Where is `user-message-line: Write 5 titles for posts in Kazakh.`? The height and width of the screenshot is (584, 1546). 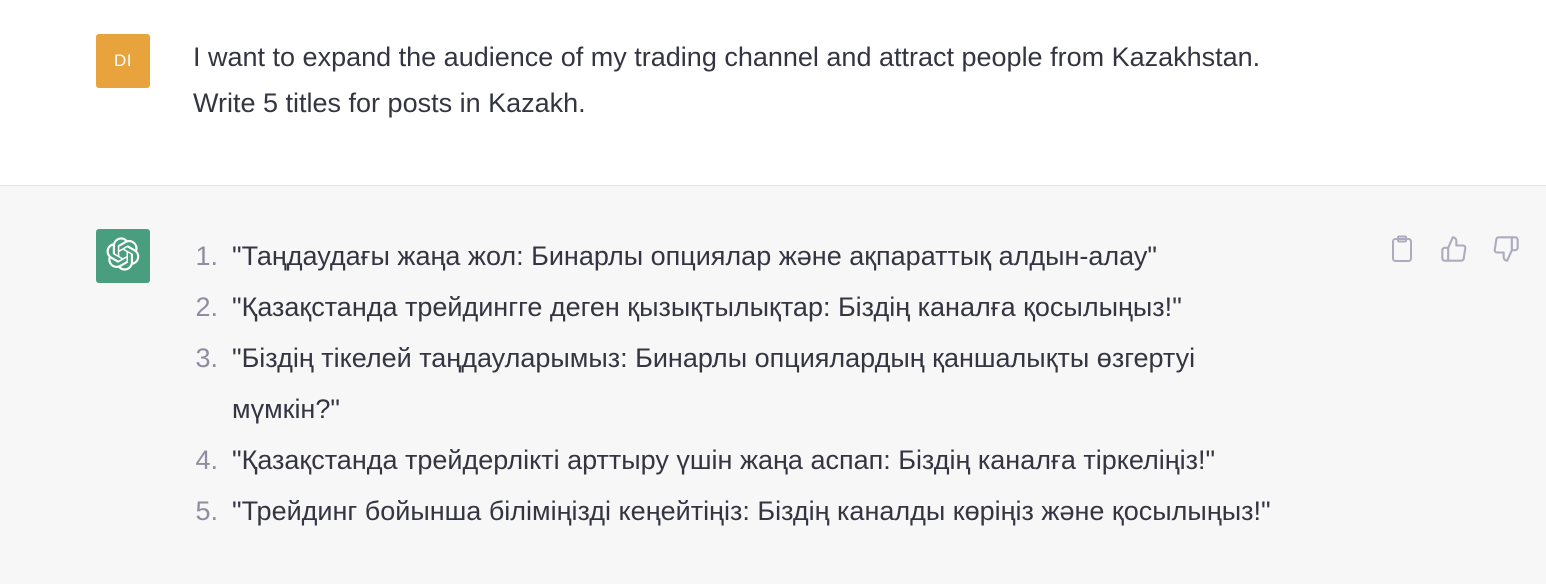 user-message-line: Write 5 titles for posts in Kazakh. is located at coordinates (389, 103).